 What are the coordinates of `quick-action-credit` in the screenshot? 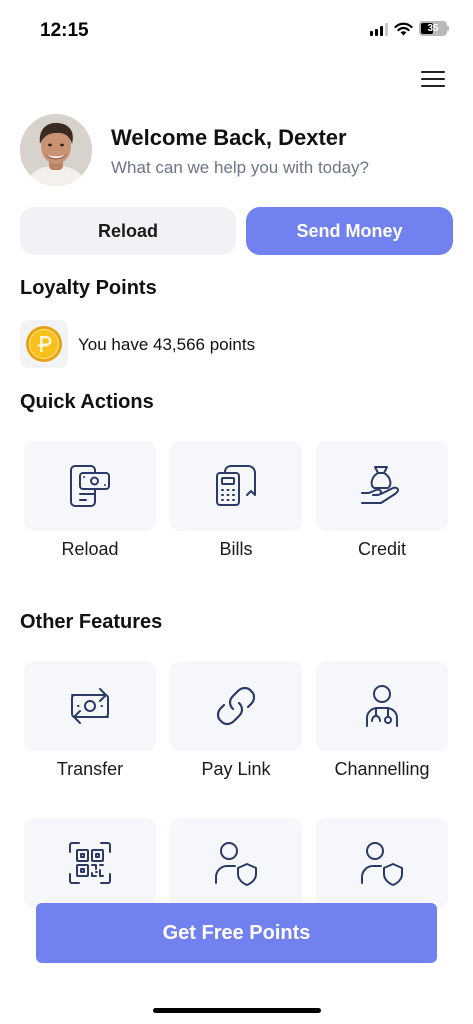 It's located at (382, 486).